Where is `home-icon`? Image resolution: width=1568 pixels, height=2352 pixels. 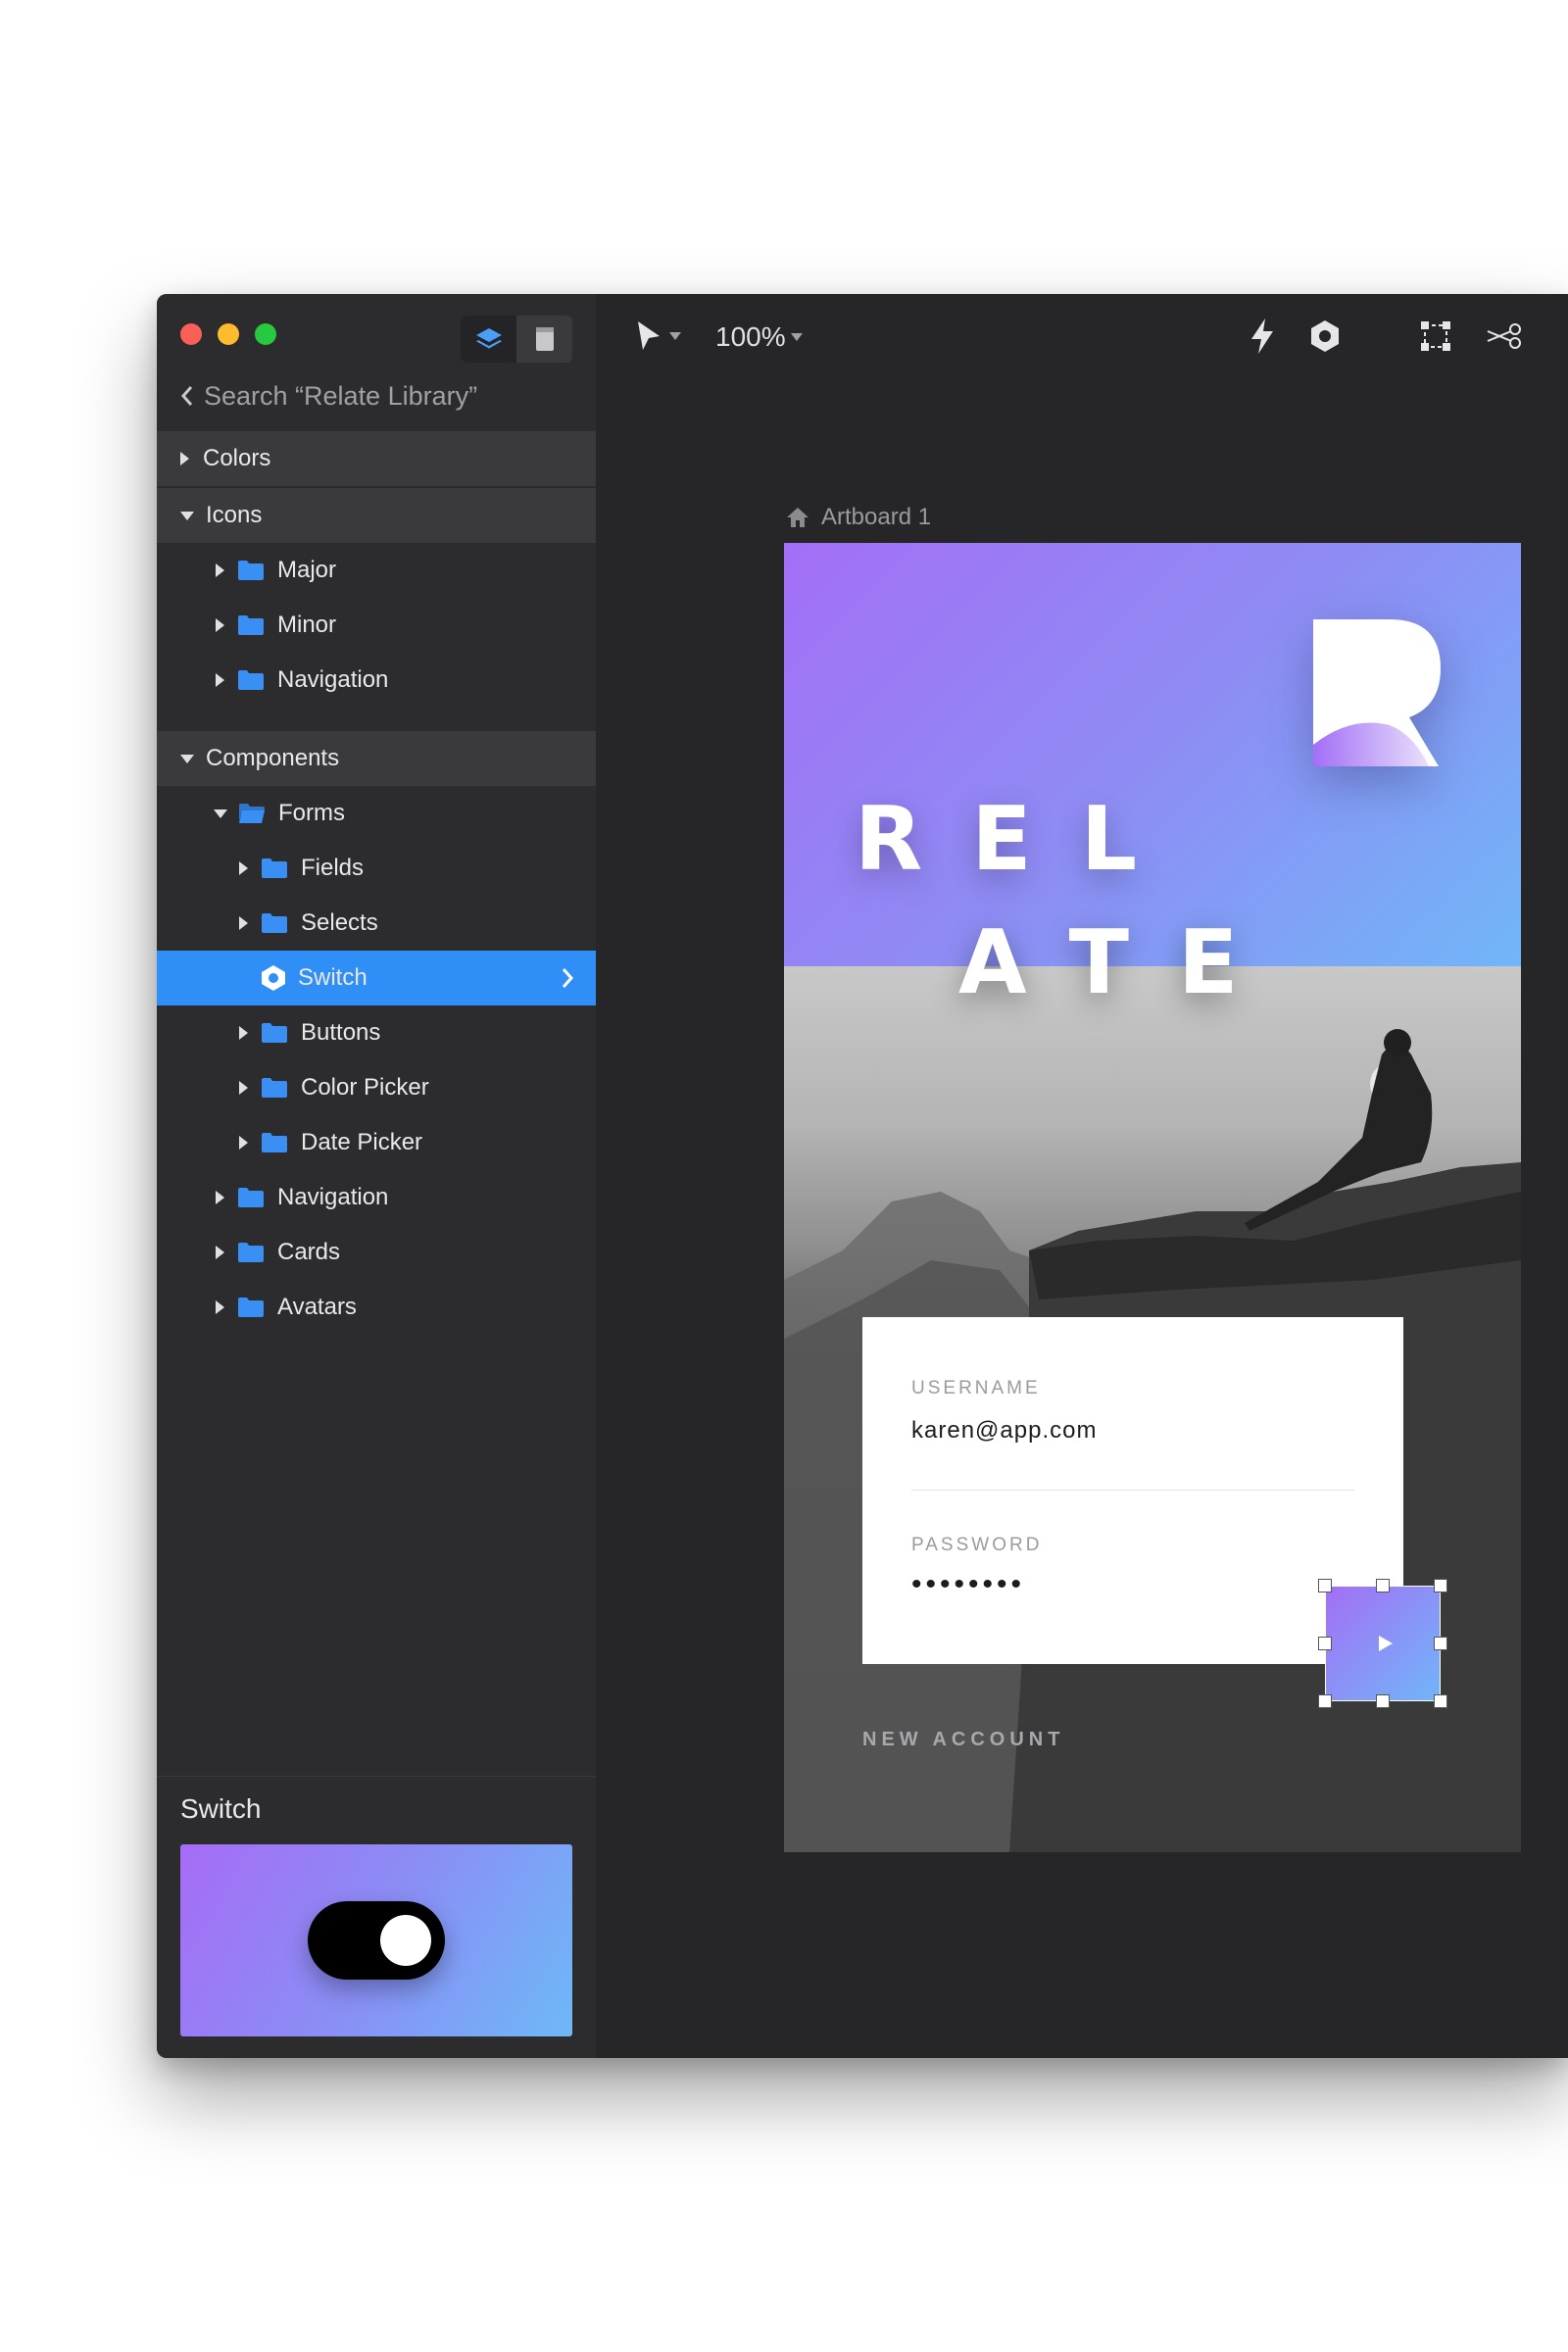
home-icon is located at coordinates (797, 517).